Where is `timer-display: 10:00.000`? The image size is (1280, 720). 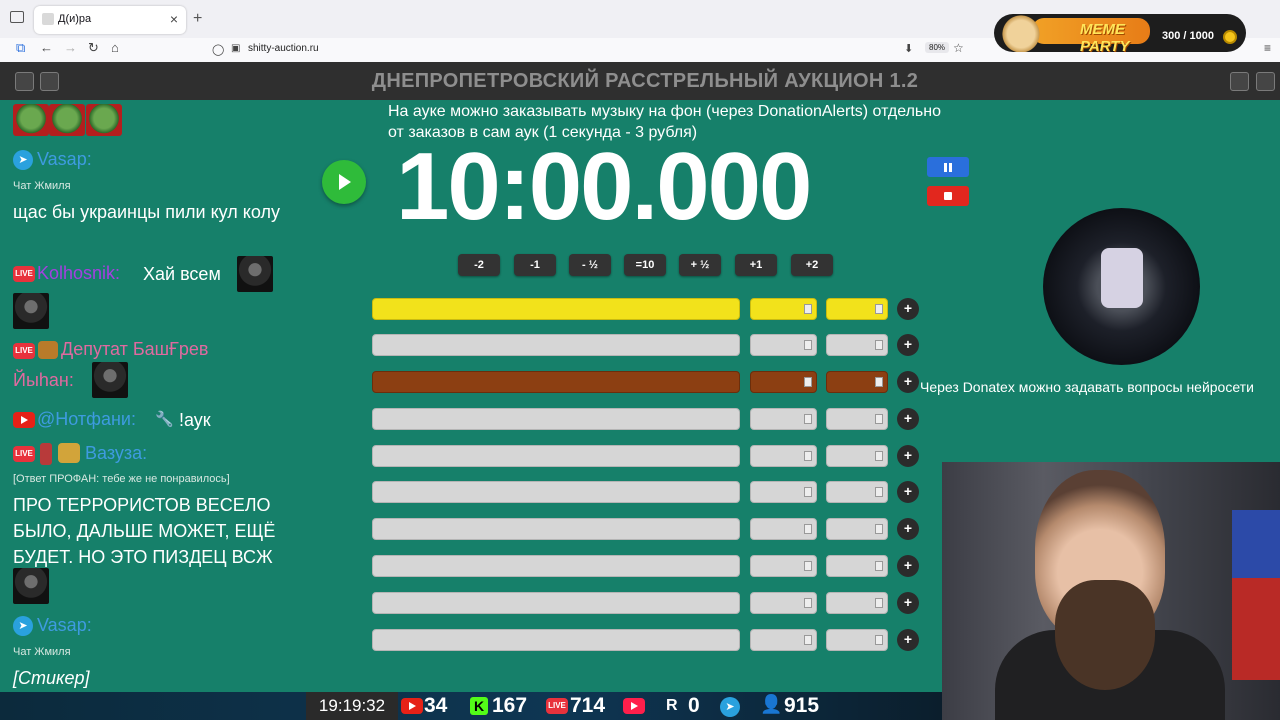
timer-display: 10:00.000 is located at coordinates (604, 186).